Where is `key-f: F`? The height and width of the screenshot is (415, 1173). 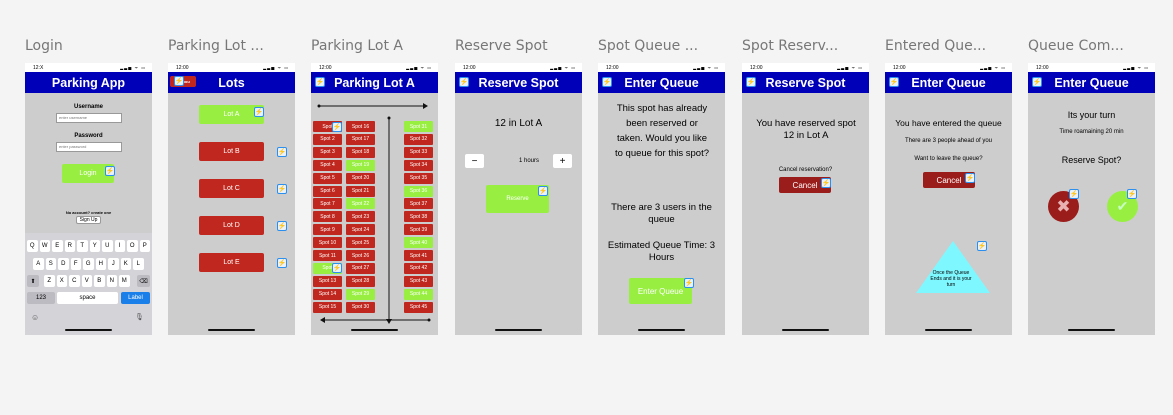
key-f: F is located at coordinates (75, 264).